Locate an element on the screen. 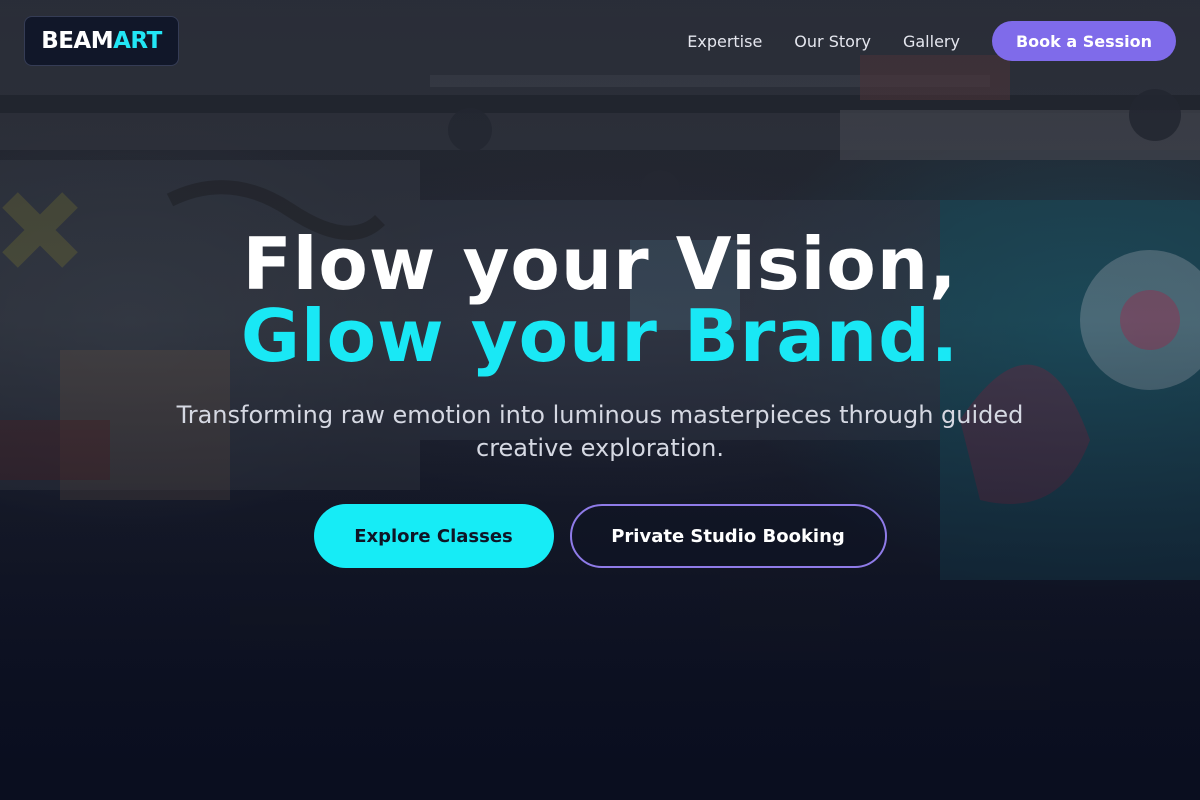  nav-link-expertise: Expertise is located at coordinates (724, 41).